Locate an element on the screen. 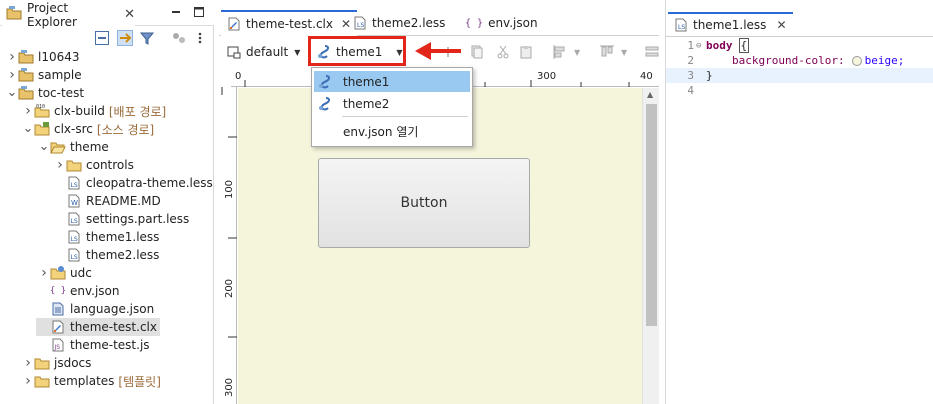  paste-icon is located at coordinates (526, 52).